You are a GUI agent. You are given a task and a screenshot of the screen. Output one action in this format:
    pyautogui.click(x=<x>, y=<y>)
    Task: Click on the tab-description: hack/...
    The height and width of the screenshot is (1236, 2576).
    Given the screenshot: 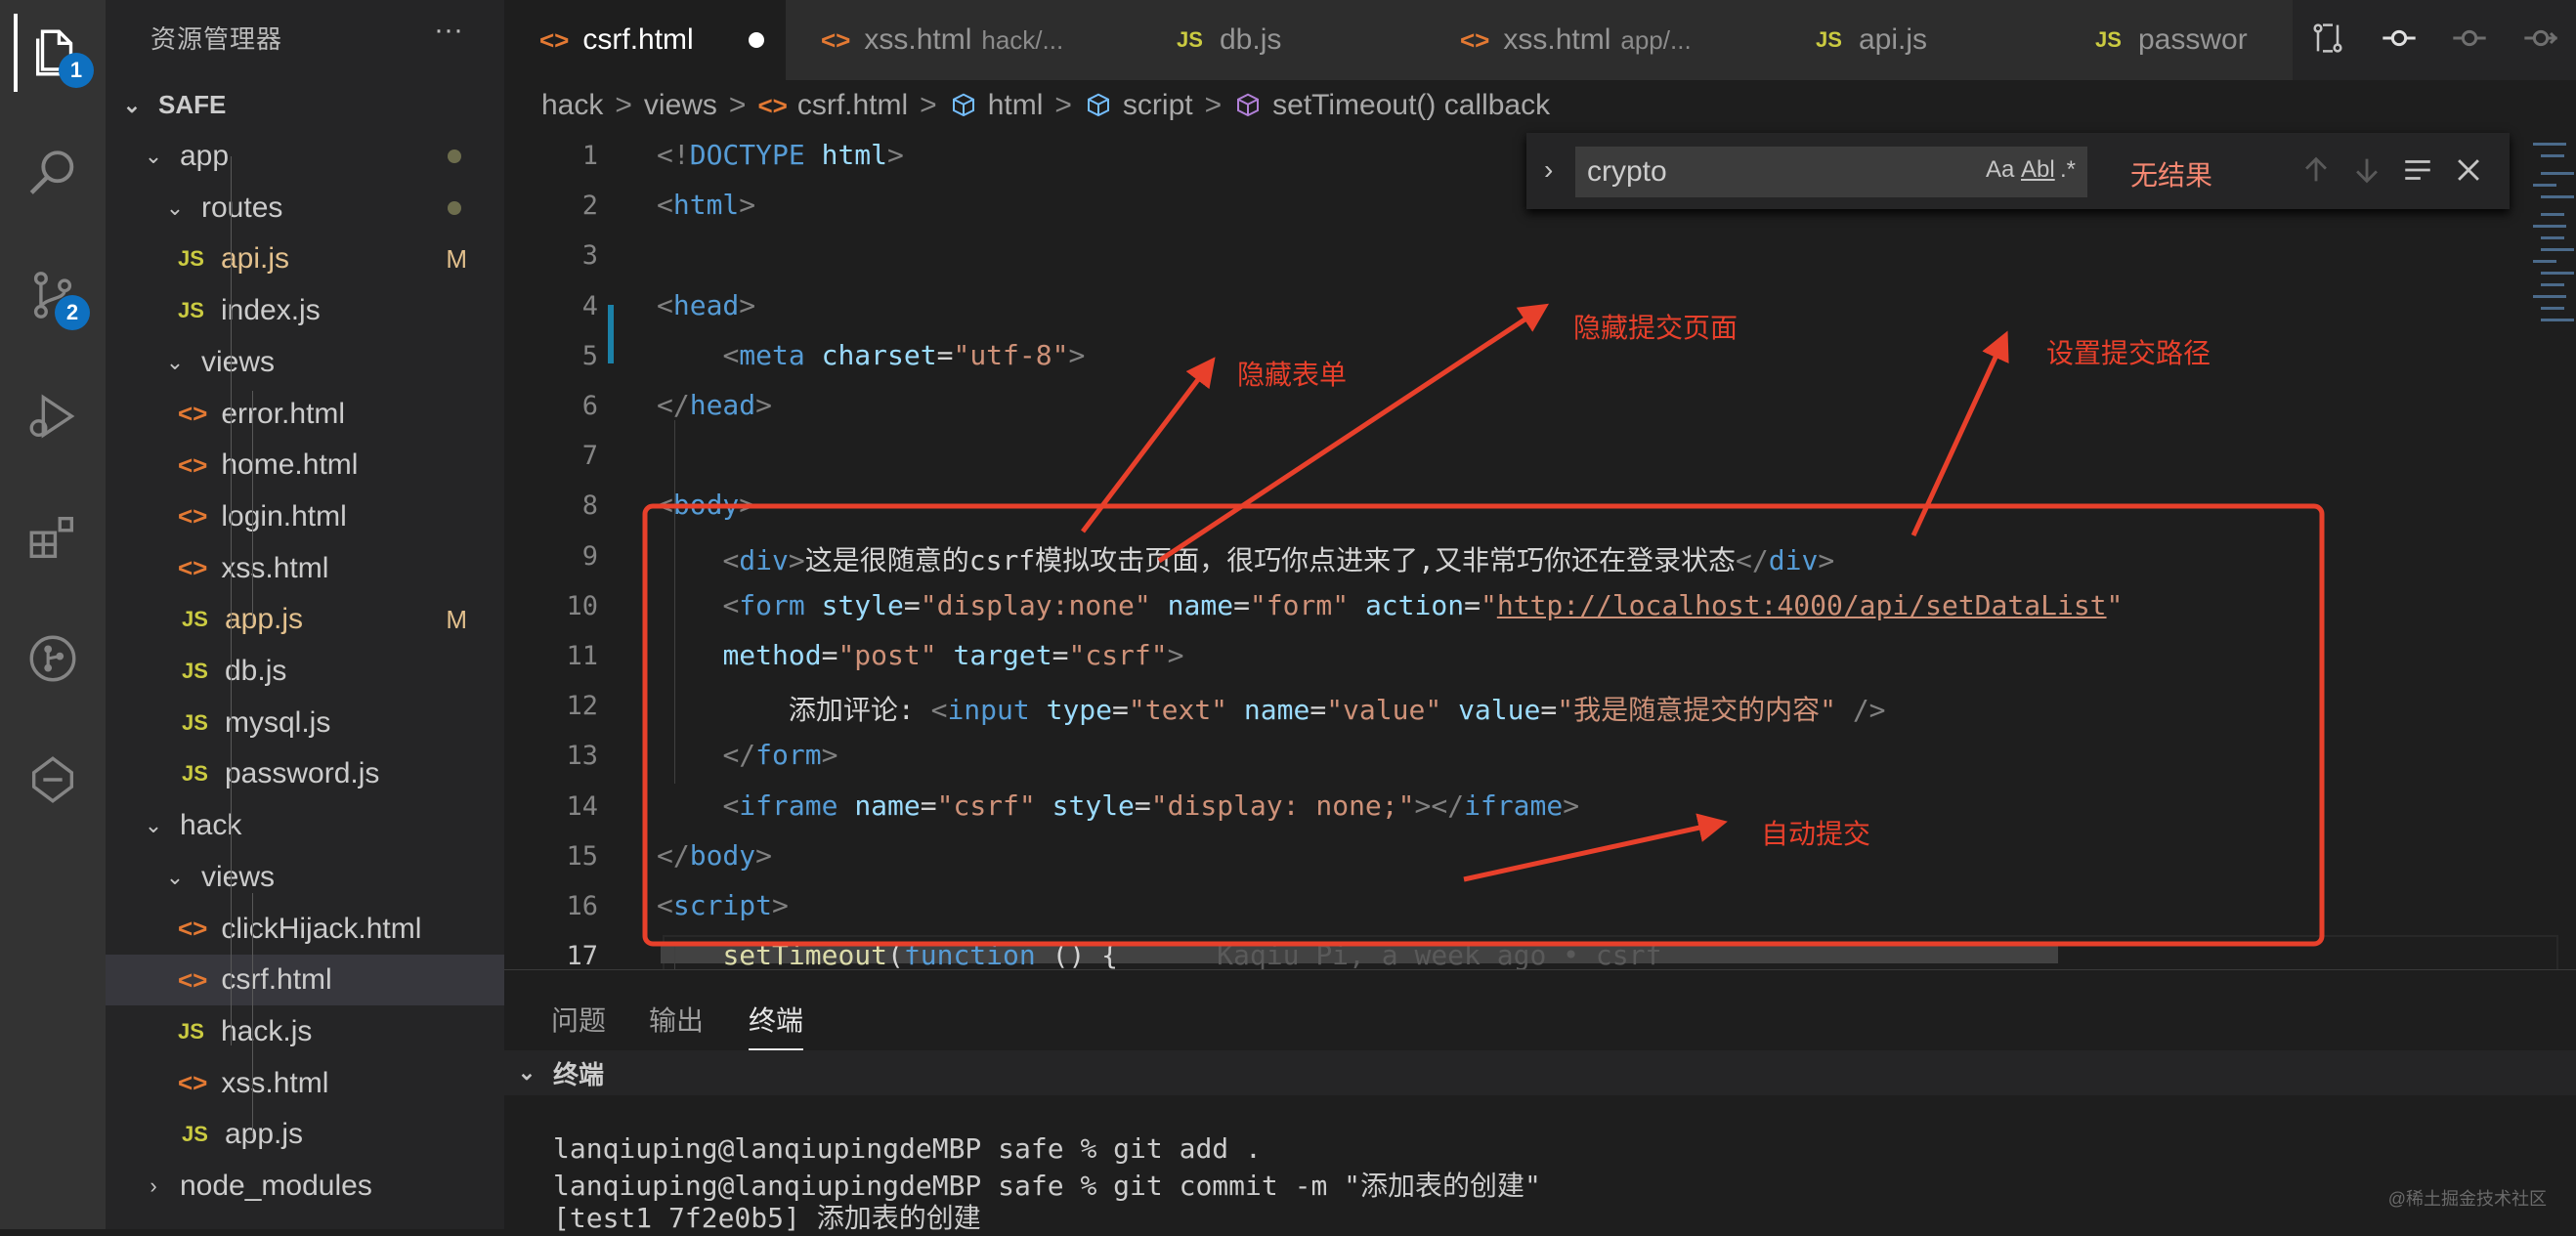 What is the action you would take?
    pyautogui.click(x=1023, y=39)
    